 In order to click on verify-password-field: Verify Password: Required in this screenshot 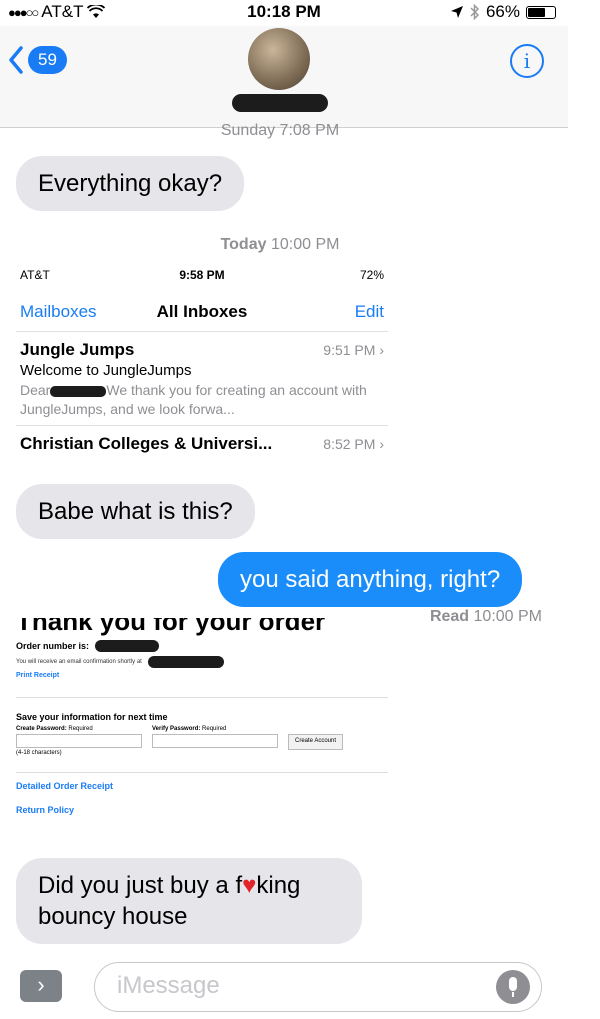, I will do `click(215, 741)`.